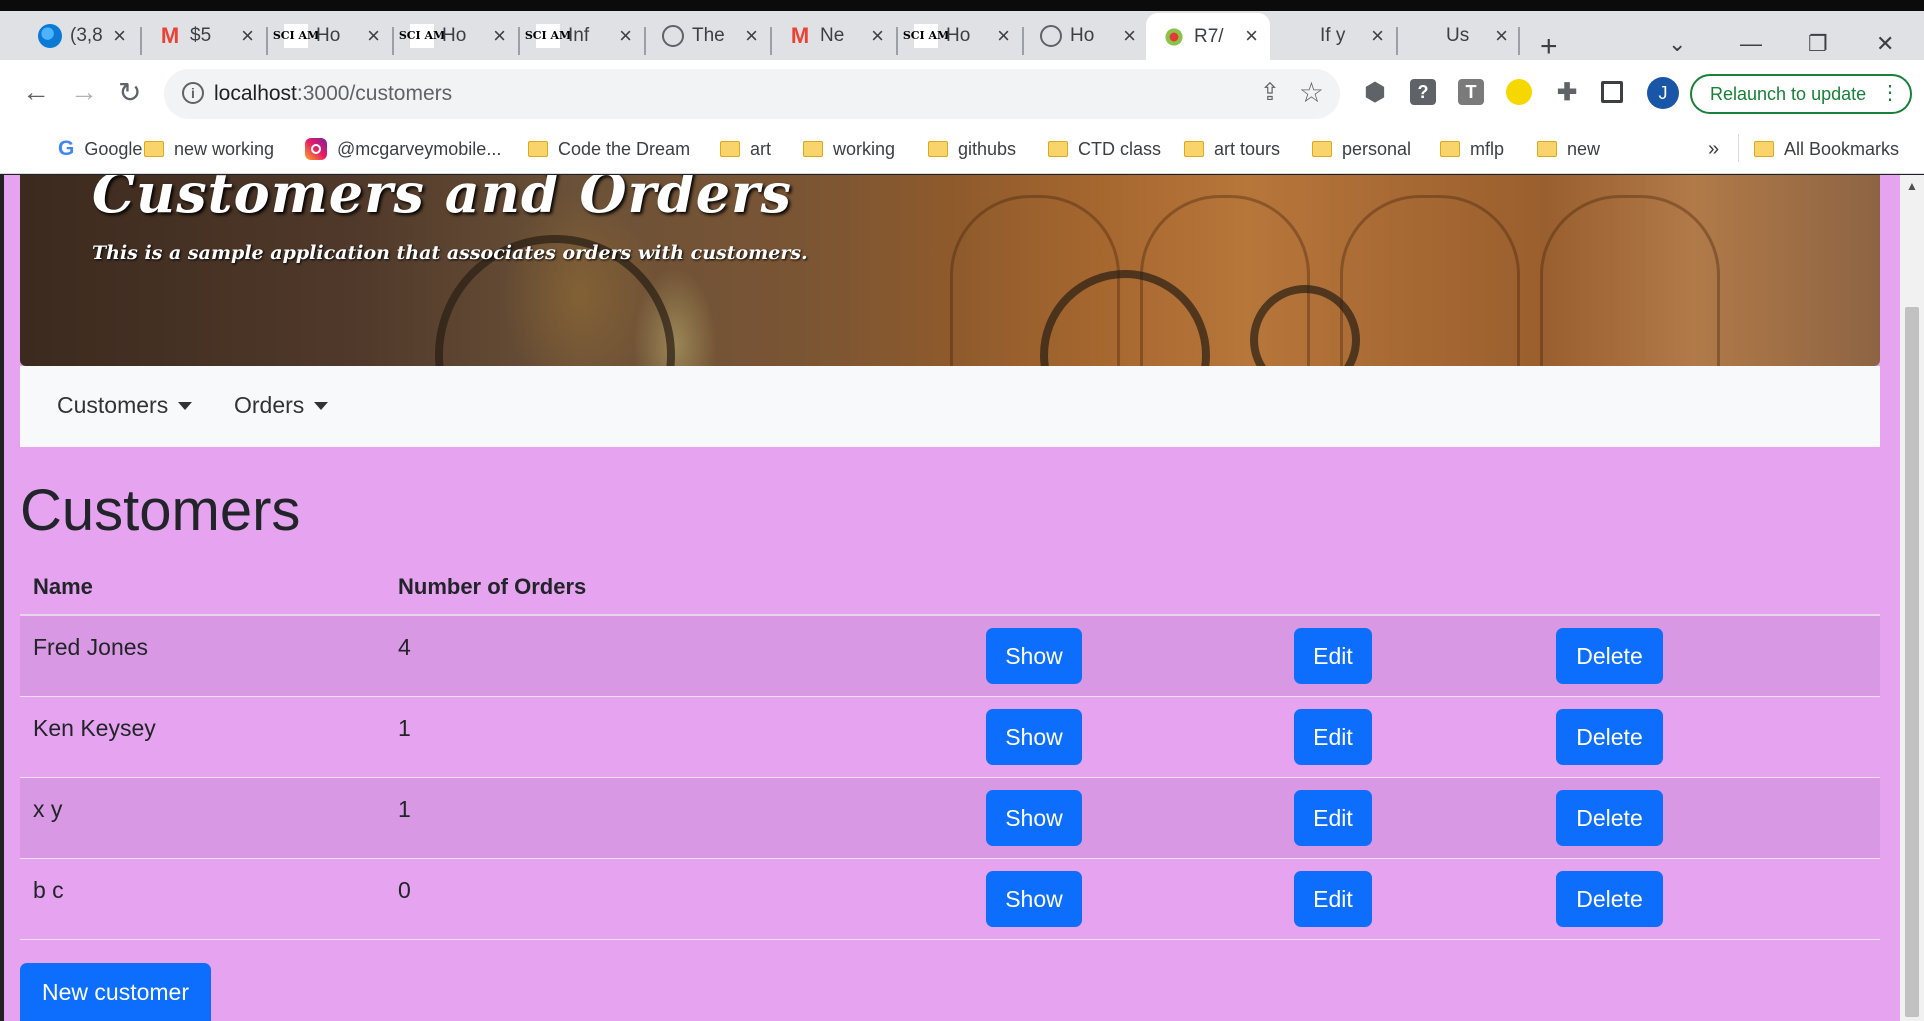 Image resolution: width=1924 pixels, height=1021 pixels. Describe the element at coordinates (1311, 92) in the screenshot. I see `bookmark-star-icon: ☆` at that location.